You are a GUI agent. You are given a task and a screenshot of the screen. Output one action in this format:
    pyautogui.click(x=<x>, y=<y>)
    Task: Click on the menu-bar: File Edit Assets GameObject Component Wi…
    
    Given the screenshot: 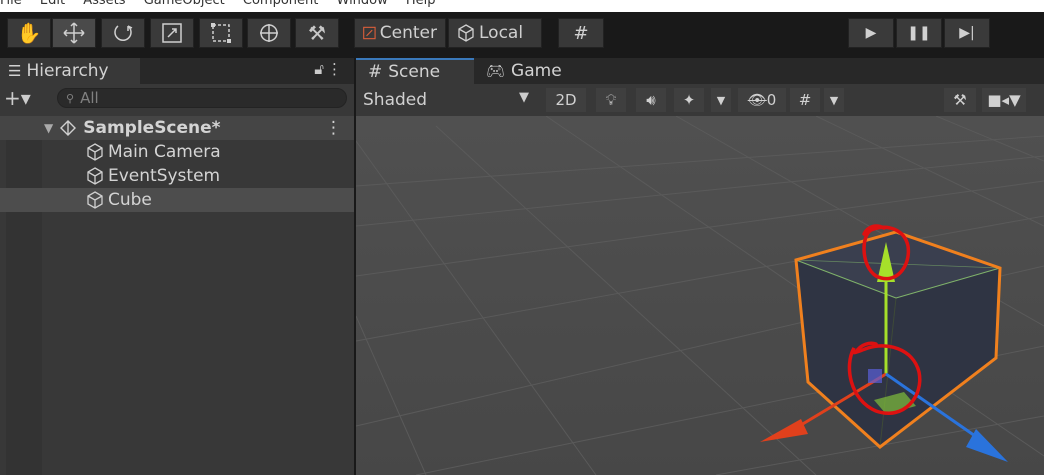 What is the action you would take?
    pyautogui.click(x=522, y=6)
    